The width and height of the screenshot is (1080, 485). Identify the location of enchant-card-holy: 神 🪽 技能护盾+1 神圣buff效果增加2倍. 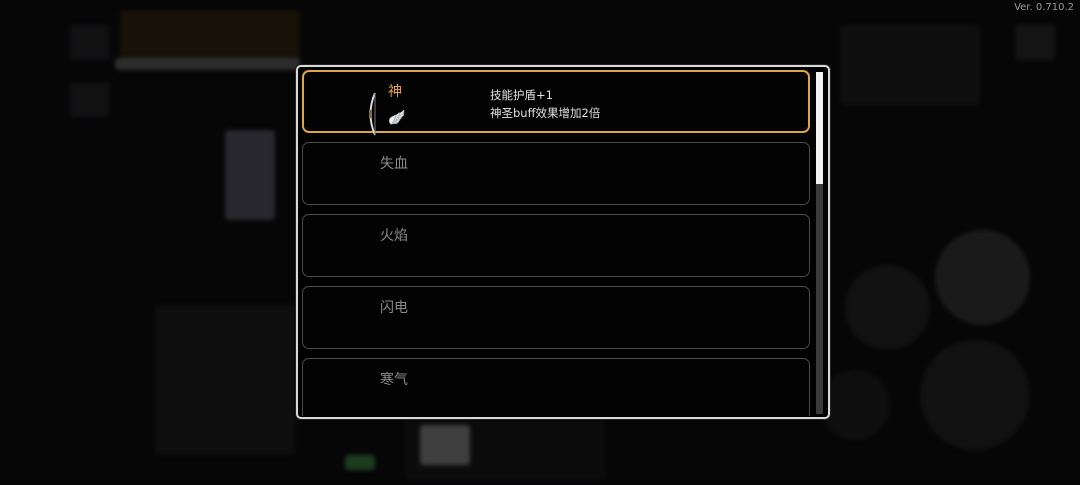
(556, 103).